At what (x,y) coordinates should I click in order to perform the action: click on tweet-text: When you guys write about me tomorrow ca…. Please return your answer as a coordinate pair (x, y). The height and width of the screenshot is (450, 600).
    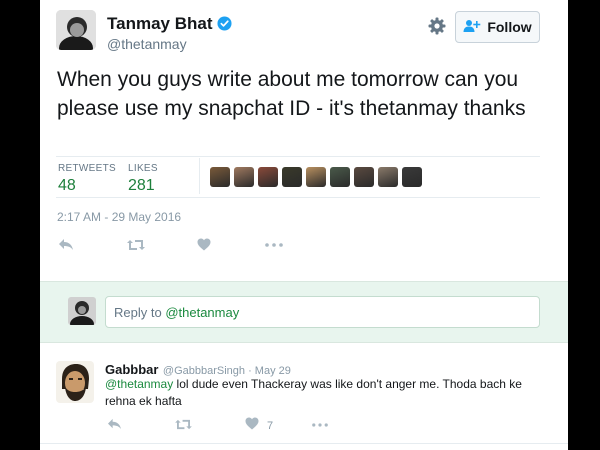
    Looking at the image, I should click on (291, 94).